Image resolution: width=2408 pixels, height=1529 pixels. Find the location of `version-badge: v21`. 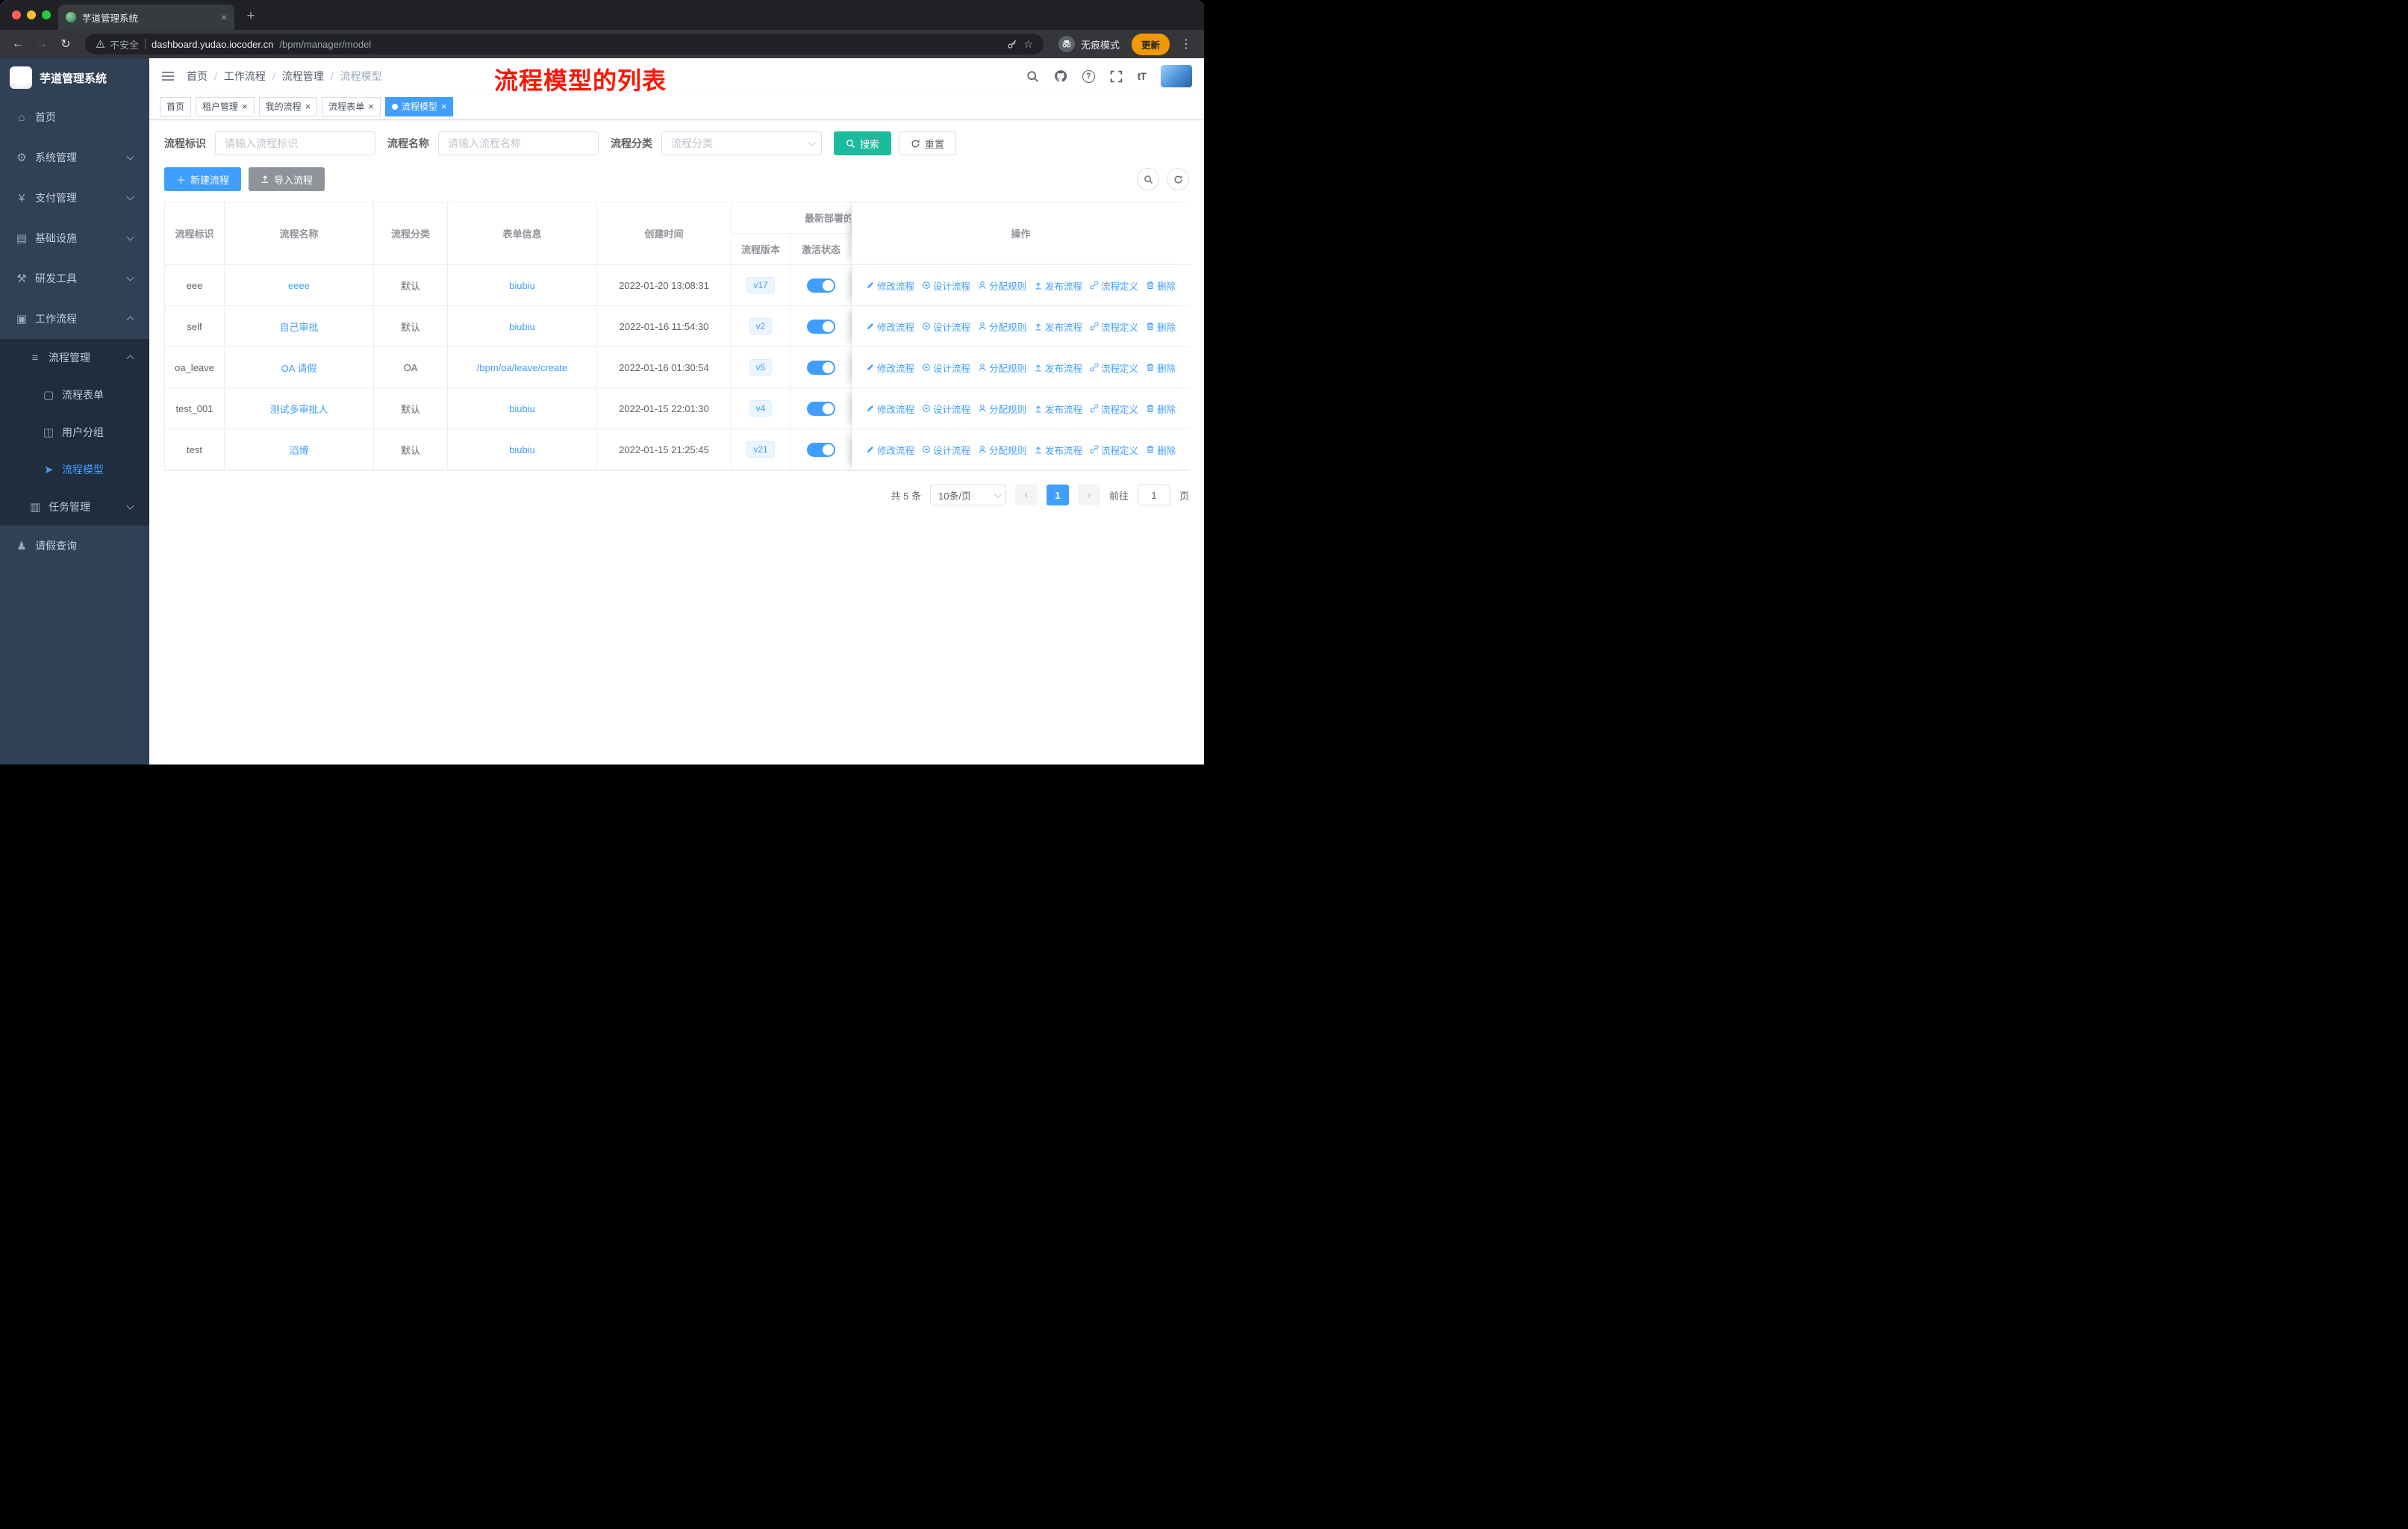

version-badge: v21 is located at coordinates (760, 450).